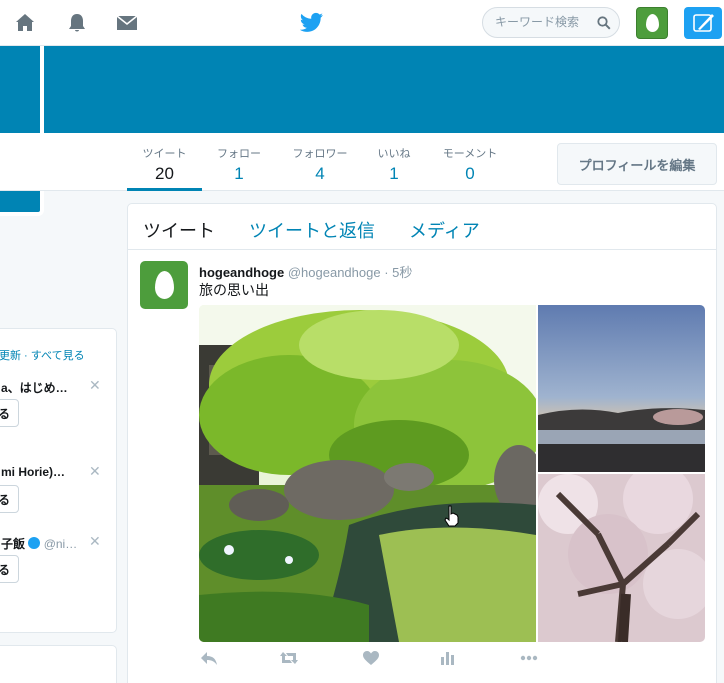 The width and height of the screenshot is (724, 683). I want to click on stat-value: 20, so click(164, 173).